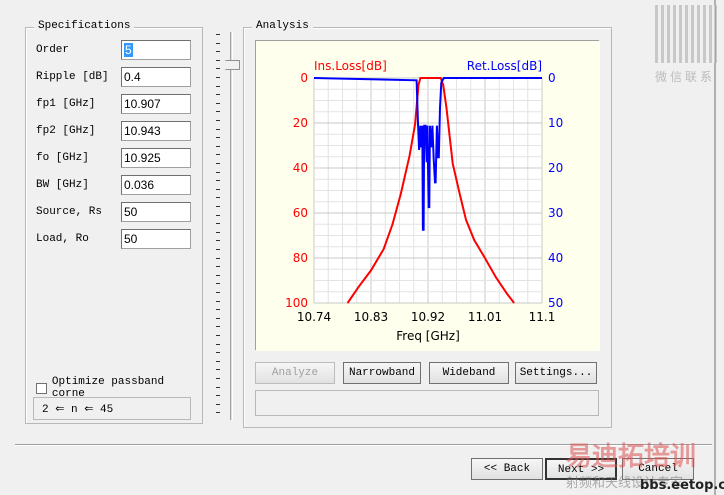 The width and height of the screenshot is (724, 495). Describe the element at coordinates (314, 317) in the screenshot. I see `x-tick-label: 10.74` at that location.